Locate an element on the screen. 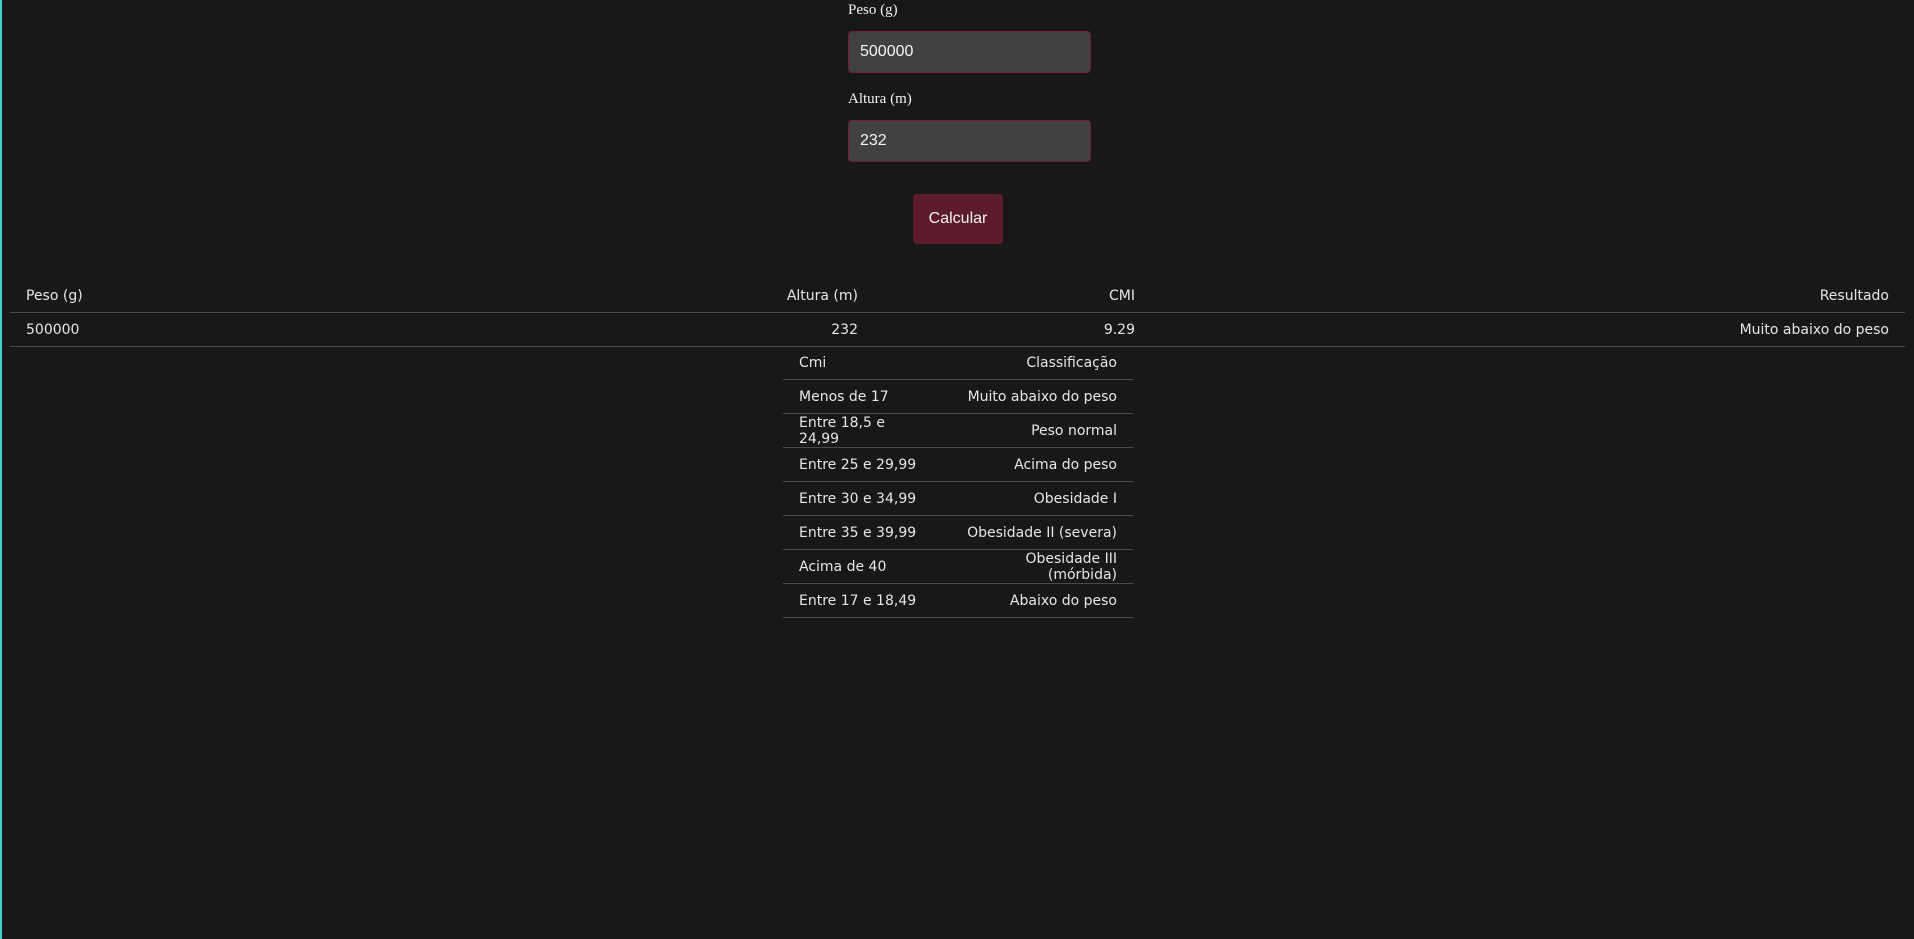  peso-input is located at coordinates (969, 52).